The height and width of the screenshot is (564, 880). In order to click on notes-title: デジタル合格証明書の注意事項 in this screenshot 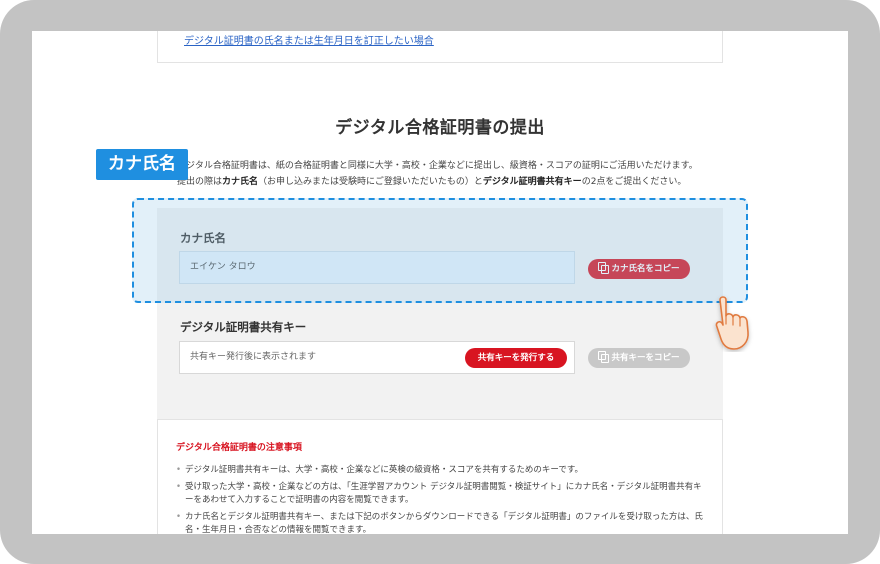, I will do `click(239, 448)`.